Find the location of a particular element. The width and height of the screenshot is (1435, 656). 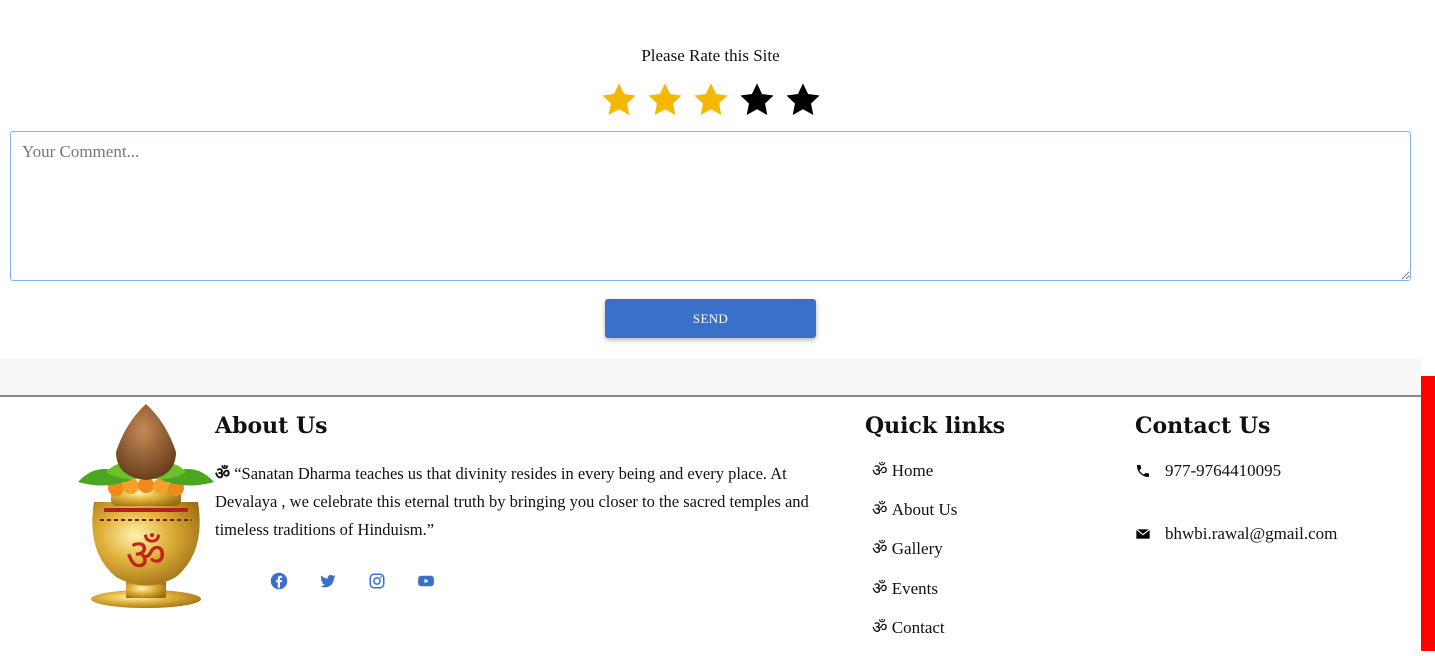

instagram-icon is located at coordinates (377, 581).